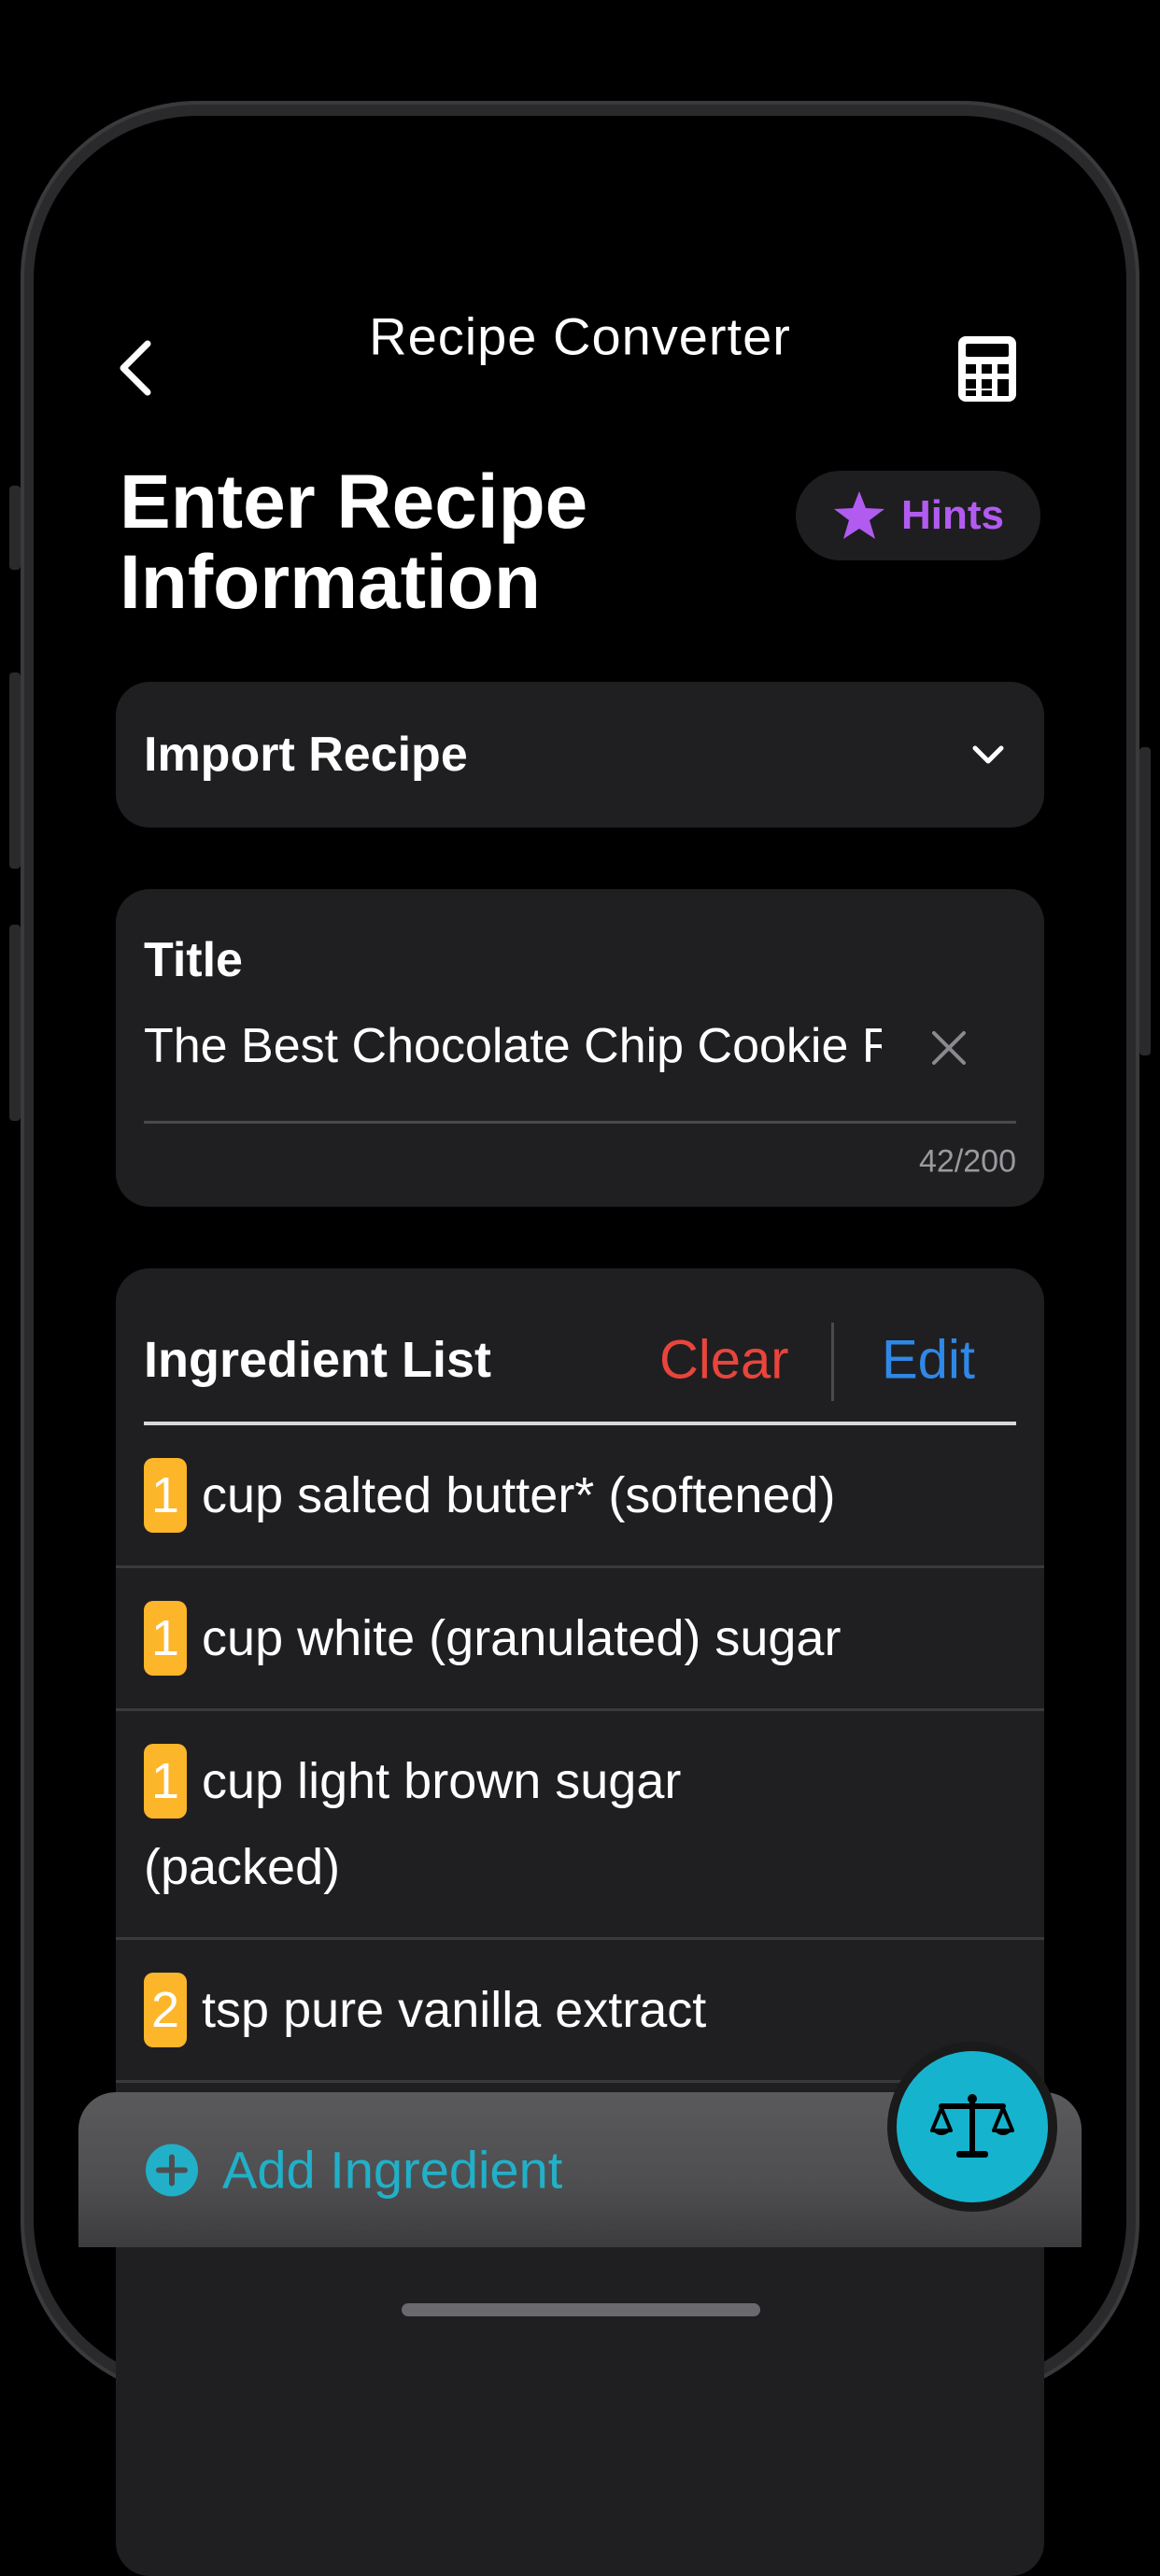  Describe the element at coordinates (513, 1046) in the screenshot. I see `title-input` at that location.